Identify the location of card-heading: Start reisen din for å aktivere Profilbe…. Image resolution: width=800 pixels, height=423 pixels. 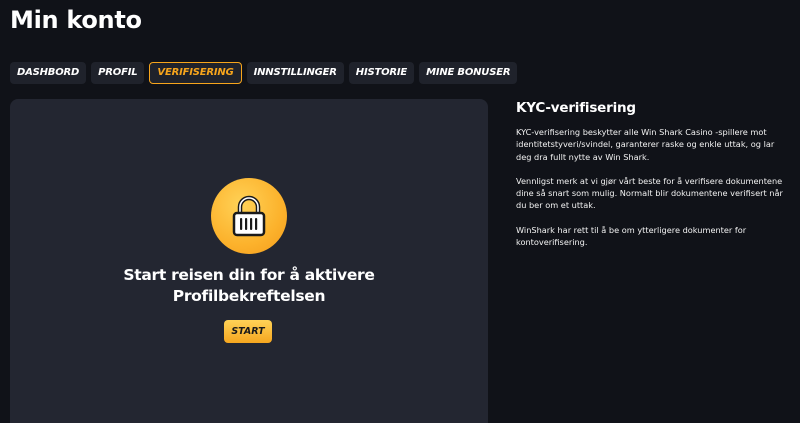
(249, 286).